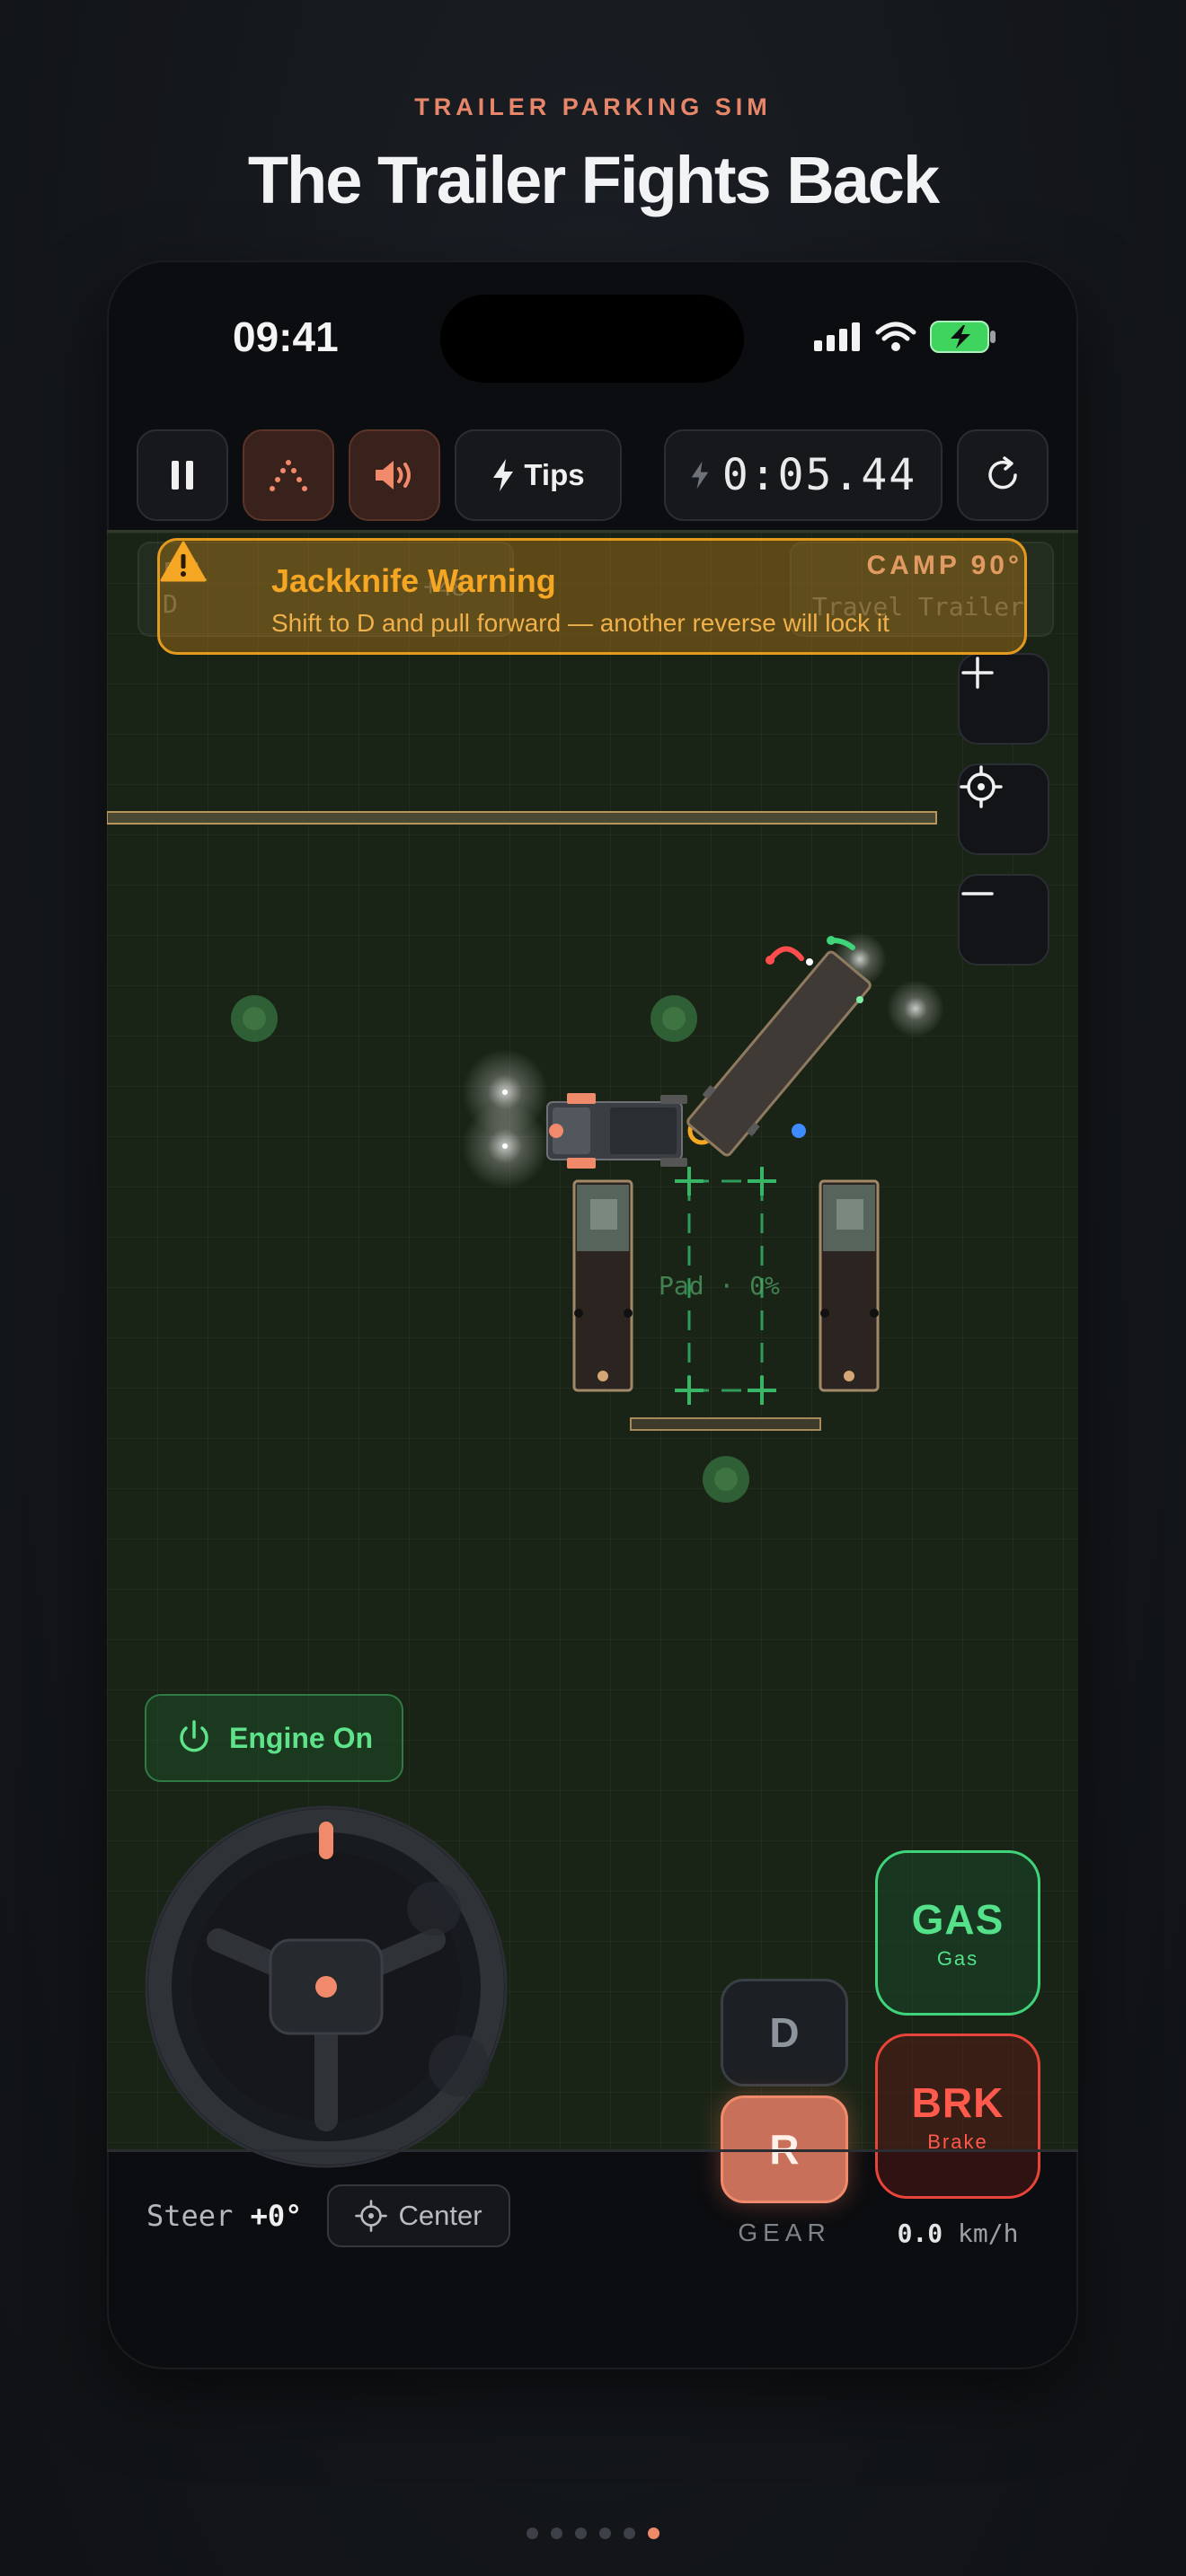 The height and width of the screenshot is (2576, 1186). Describe the element at coordinates (183, 561) in the screenshot. I see `warning-icon` at that location.